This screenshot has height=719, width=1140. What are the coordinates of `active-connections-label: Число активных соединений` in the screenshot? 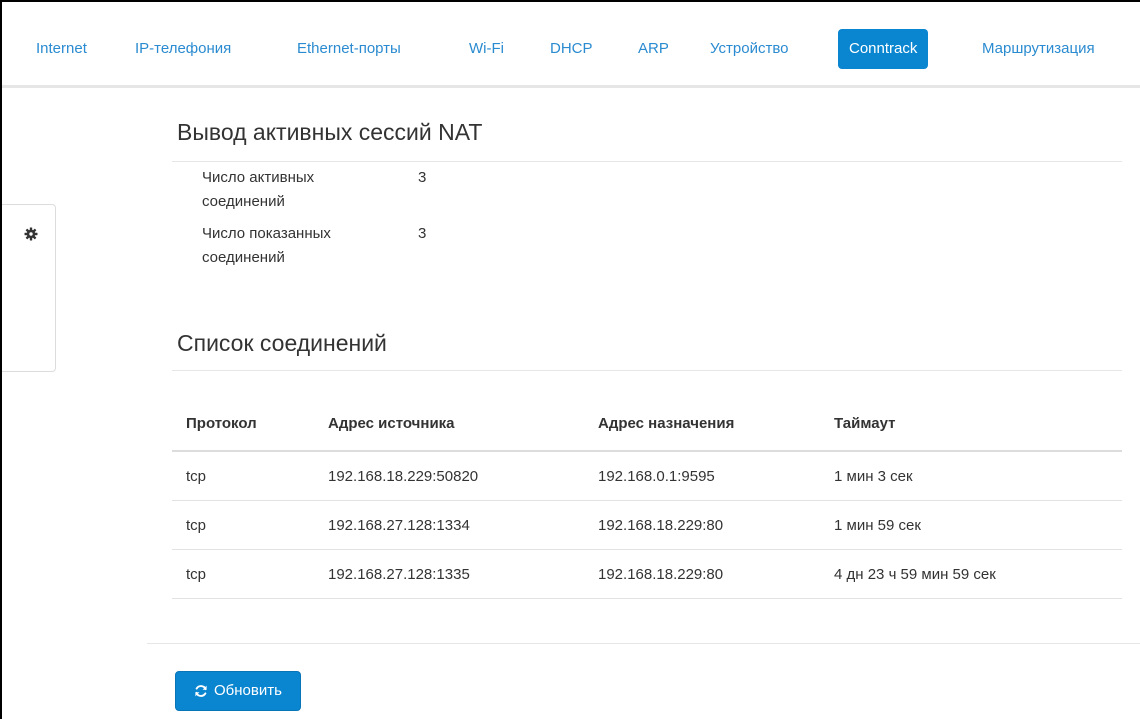 It's located at (302, 190).